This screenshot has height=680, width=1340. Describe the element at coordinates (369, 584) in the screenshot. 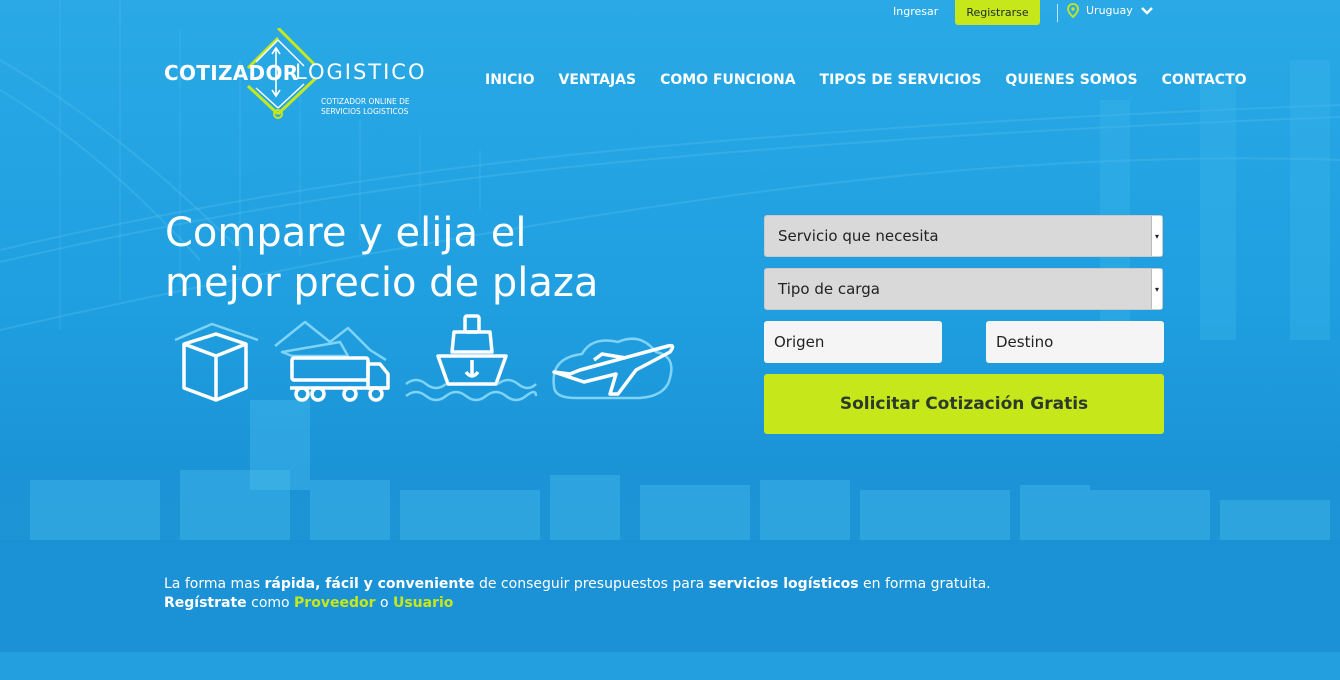

I see `tagline-emphasis: rápida, fácil y conveniente` at that location.